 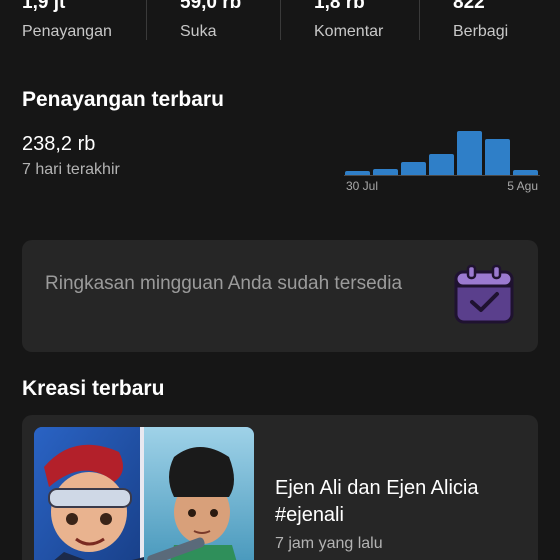 What do you see at coordinates (377, 501) in the screenshot?
I see `post-title: Ejen Ali dan Ejen Alicia #ejenali` at bounding box center [377, 501].